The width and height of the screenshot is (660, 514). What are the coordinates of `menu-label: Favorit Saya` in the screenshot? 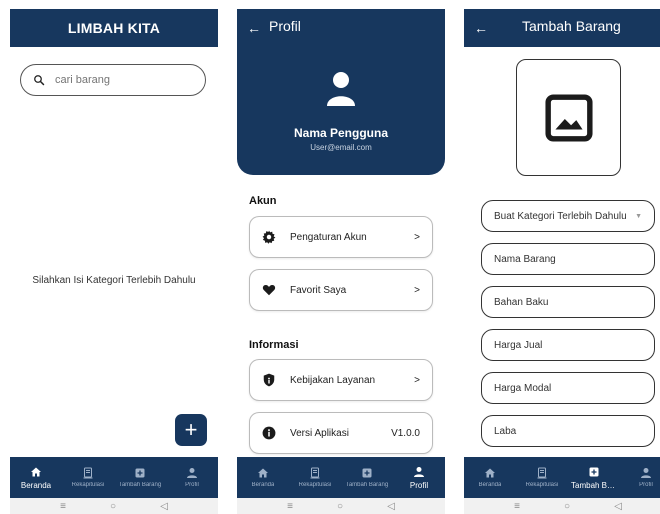 It's located at (318, 290).